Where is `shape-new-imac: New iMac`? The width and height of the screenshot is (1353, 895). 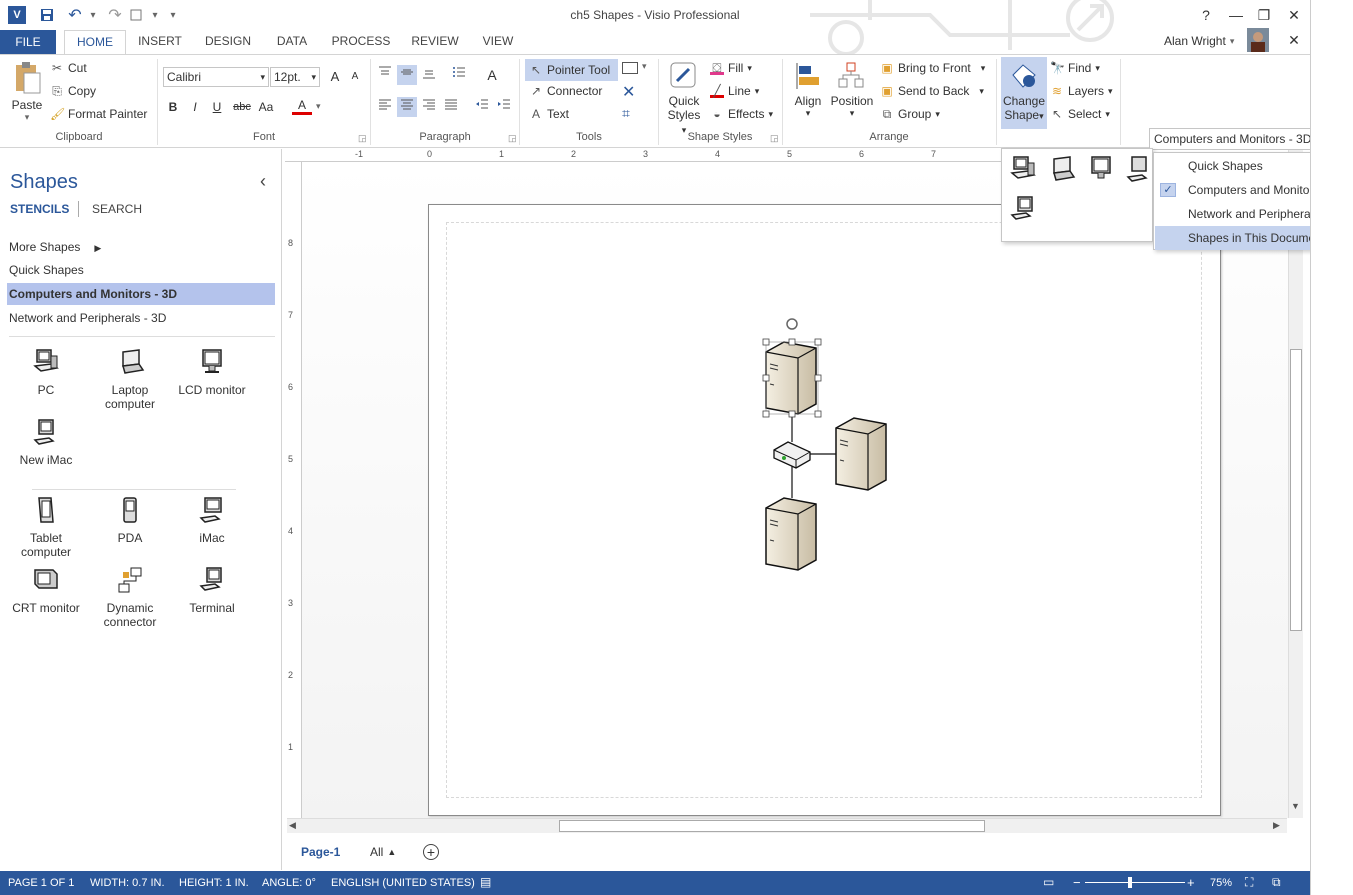
shape-new-imac: New iMac is located at coordinates (46, 442).